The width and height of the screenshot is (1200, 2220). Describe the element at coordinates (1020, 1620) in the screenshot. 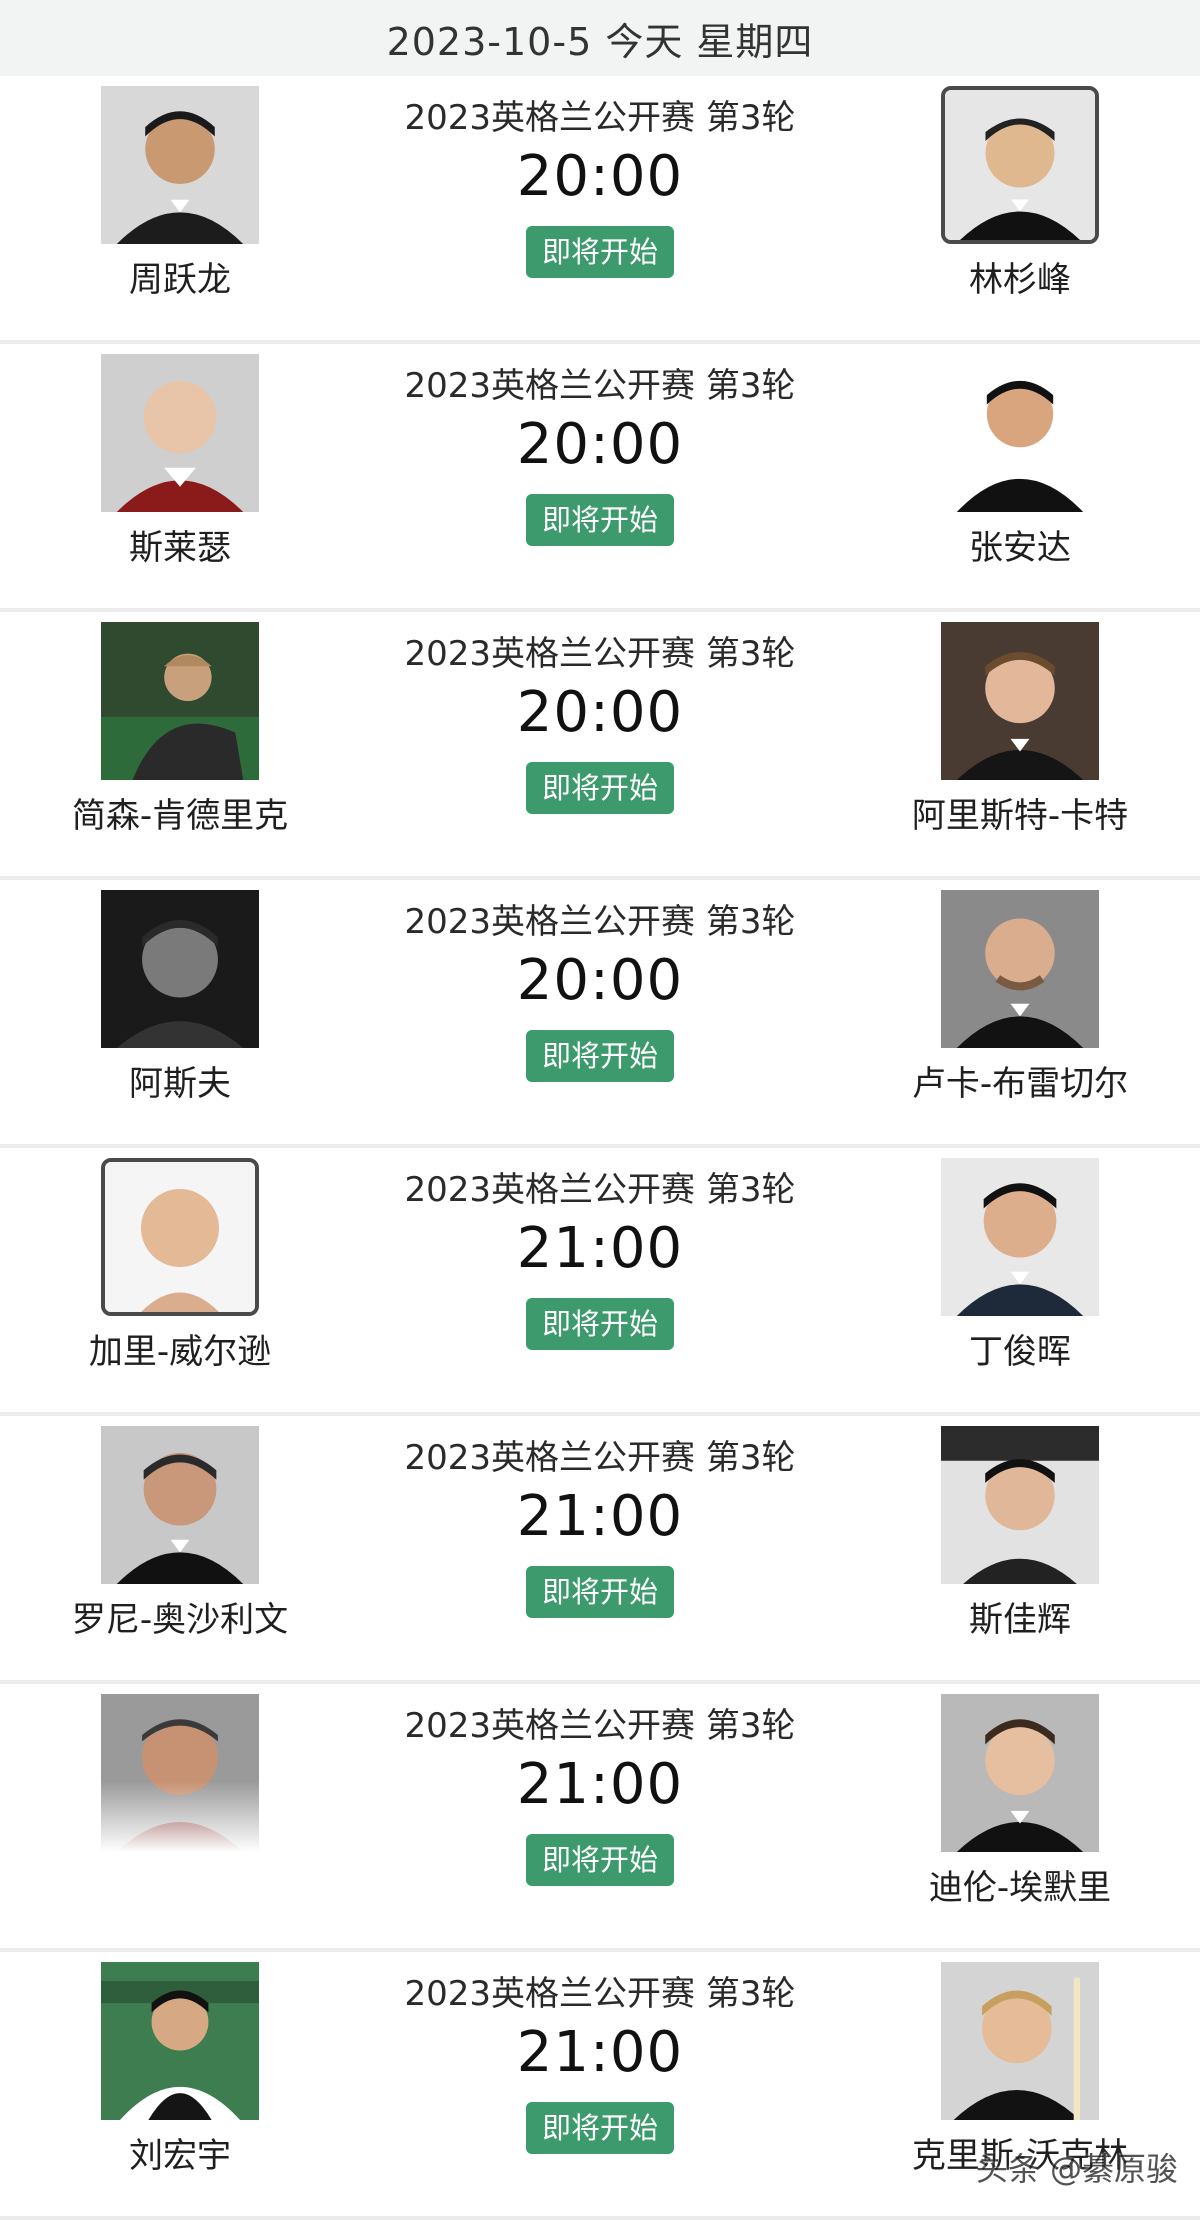

I see `player-name: 斯佳辉` at that location.